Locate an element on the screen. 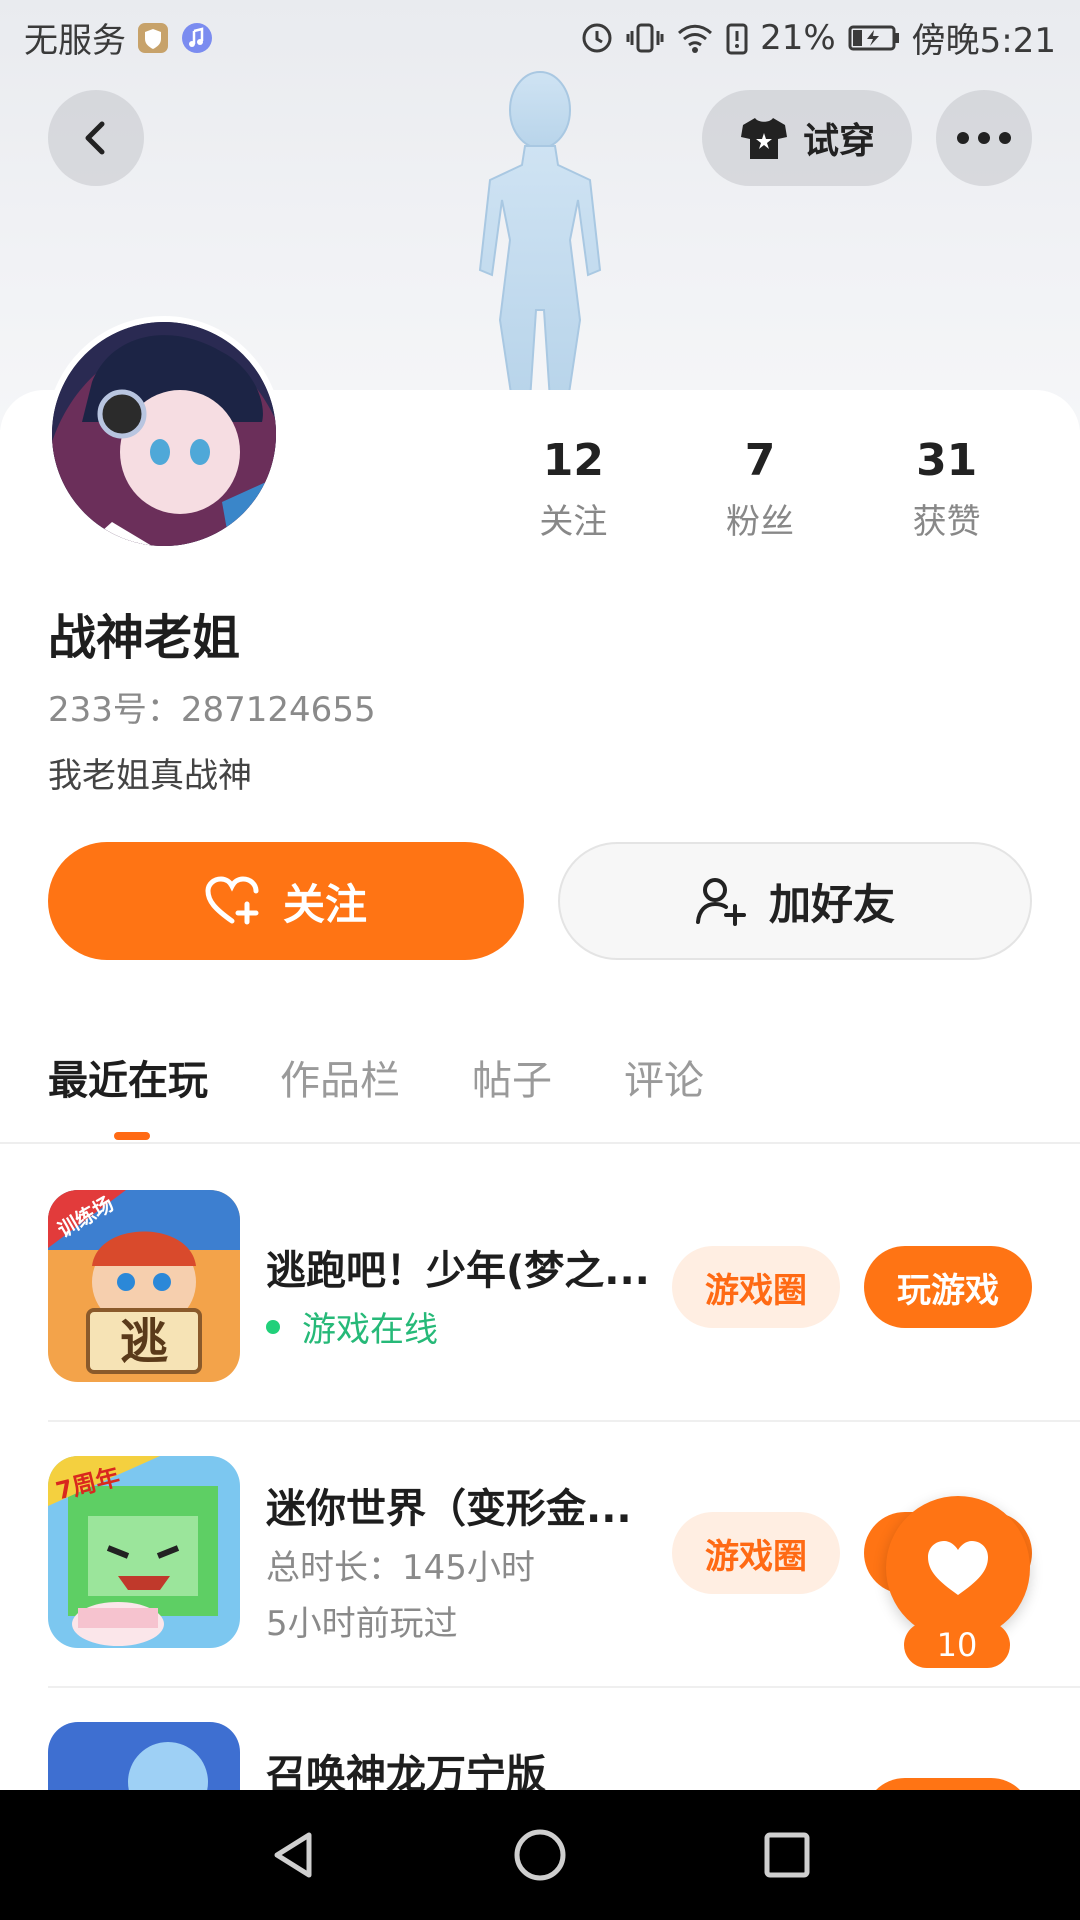 This screenshot has height=1920, width=1080. profile-tabs: 最近在玩 作品栏 帖子 评论 is located at coordinates (376, 1077).